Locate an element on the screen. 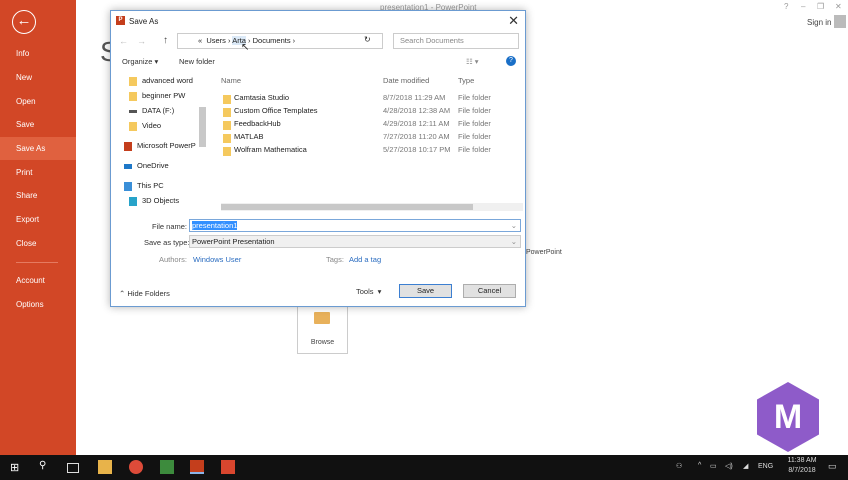 This screenshot has width=848, height=480. tree-item: DATA (F:) is located at coordinates (151, 110).